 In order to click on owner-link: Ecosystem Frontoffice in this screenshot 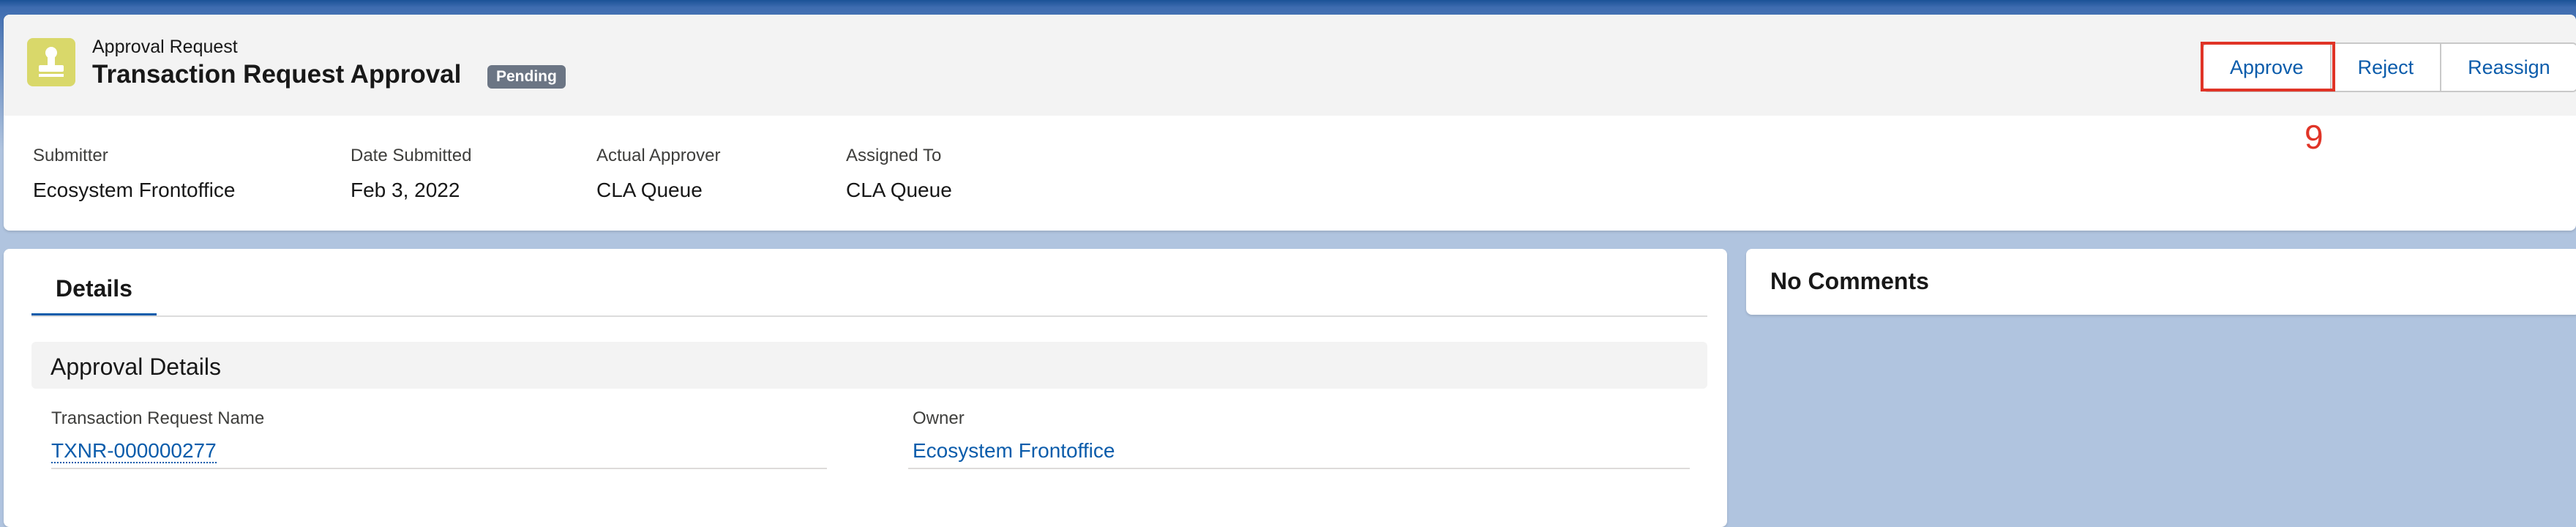, I will do `click(1014, 451)`.